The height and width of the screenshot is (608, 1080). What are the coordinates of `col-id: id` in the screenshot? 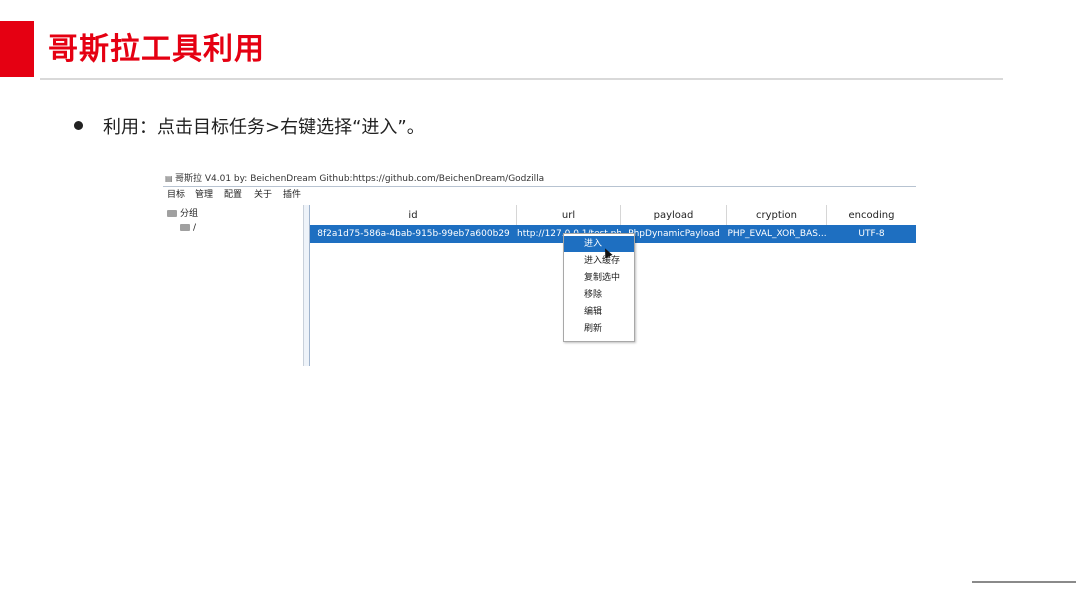 It's located at (413, 215).